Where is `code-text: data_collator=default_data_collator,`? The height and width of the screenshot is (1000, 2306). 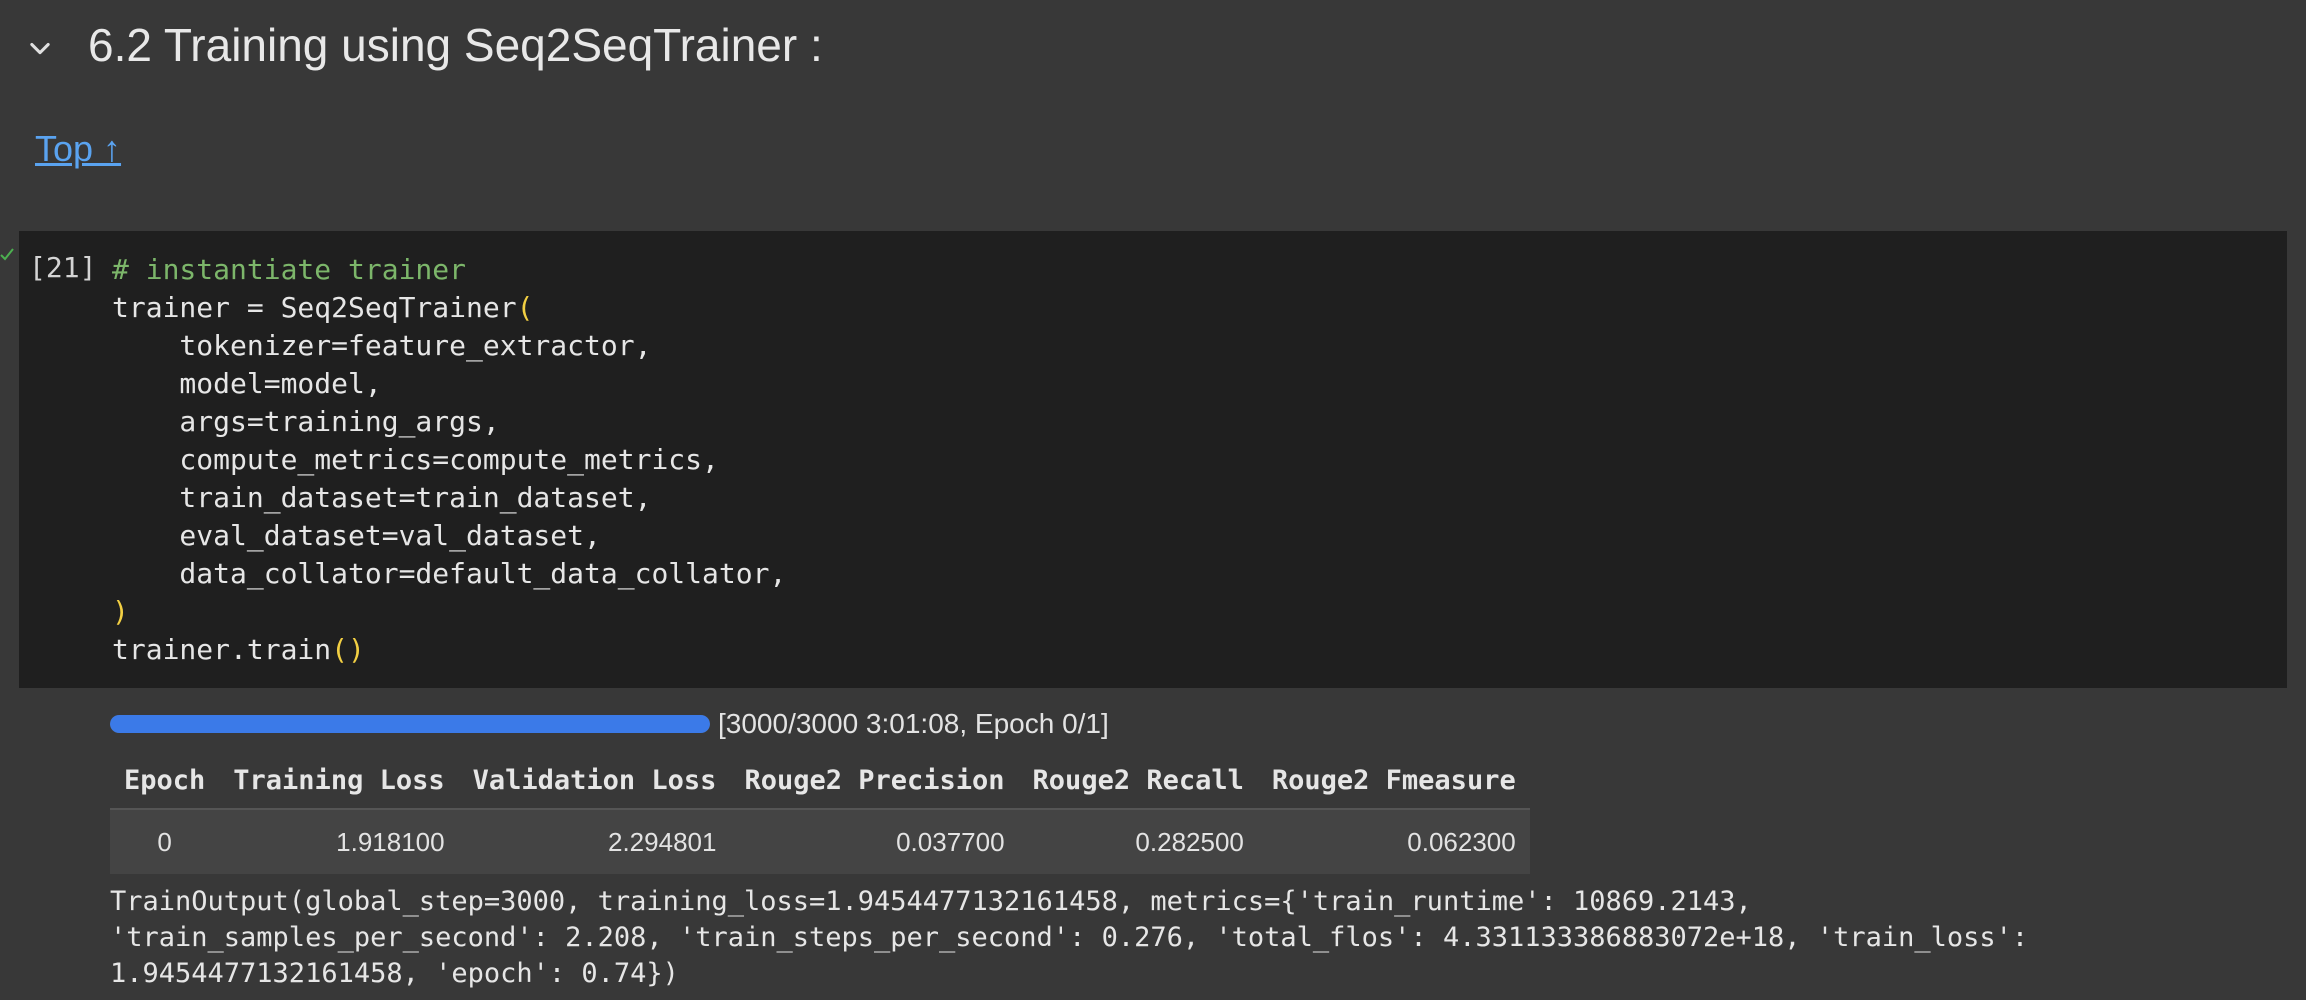
code-text: data_collator=default_data_collator, is located at coordinates (449, 573).